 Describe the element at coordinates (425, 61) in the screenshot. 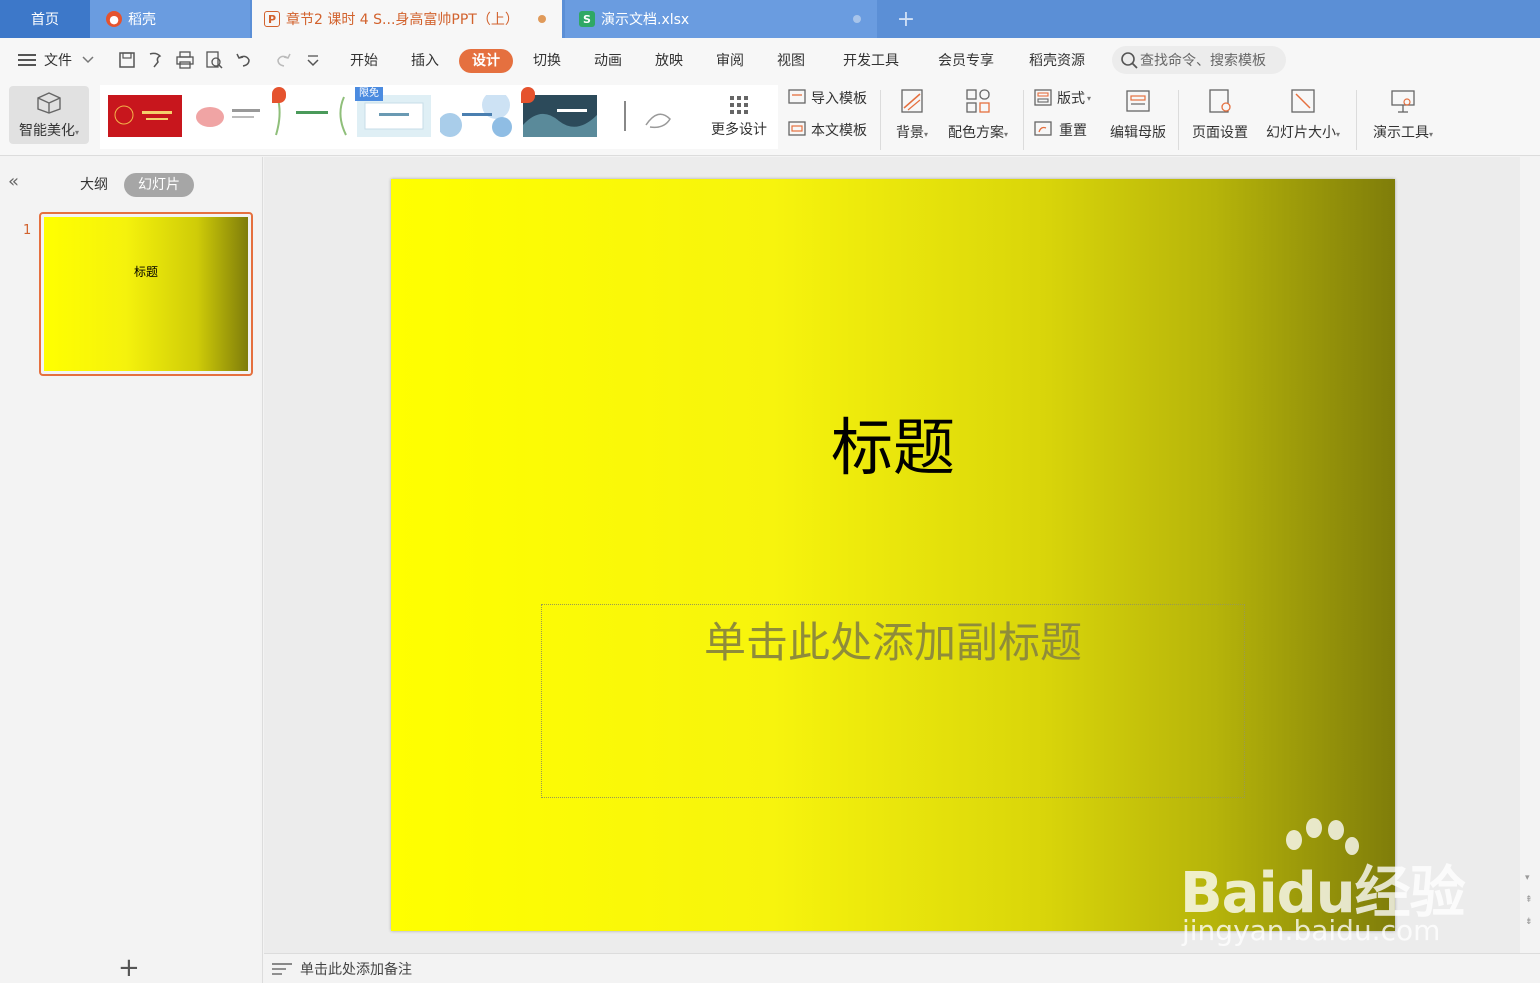

I see `menu-insert: 插入` at that location.